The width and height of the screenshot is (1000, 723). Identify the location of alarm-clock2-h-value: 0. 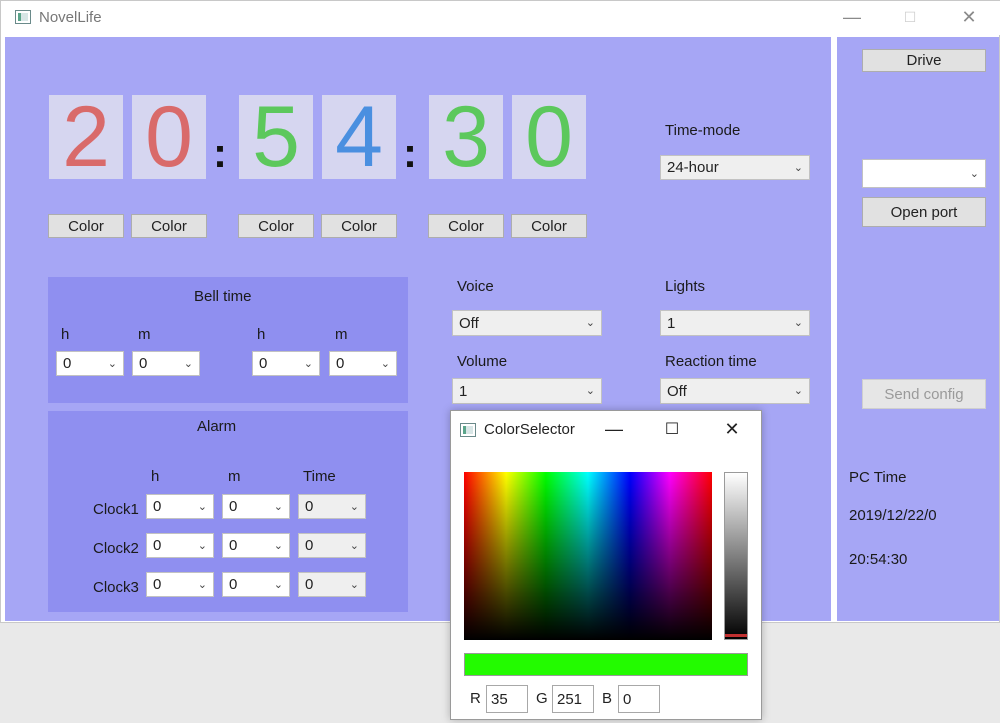
(157, 545).